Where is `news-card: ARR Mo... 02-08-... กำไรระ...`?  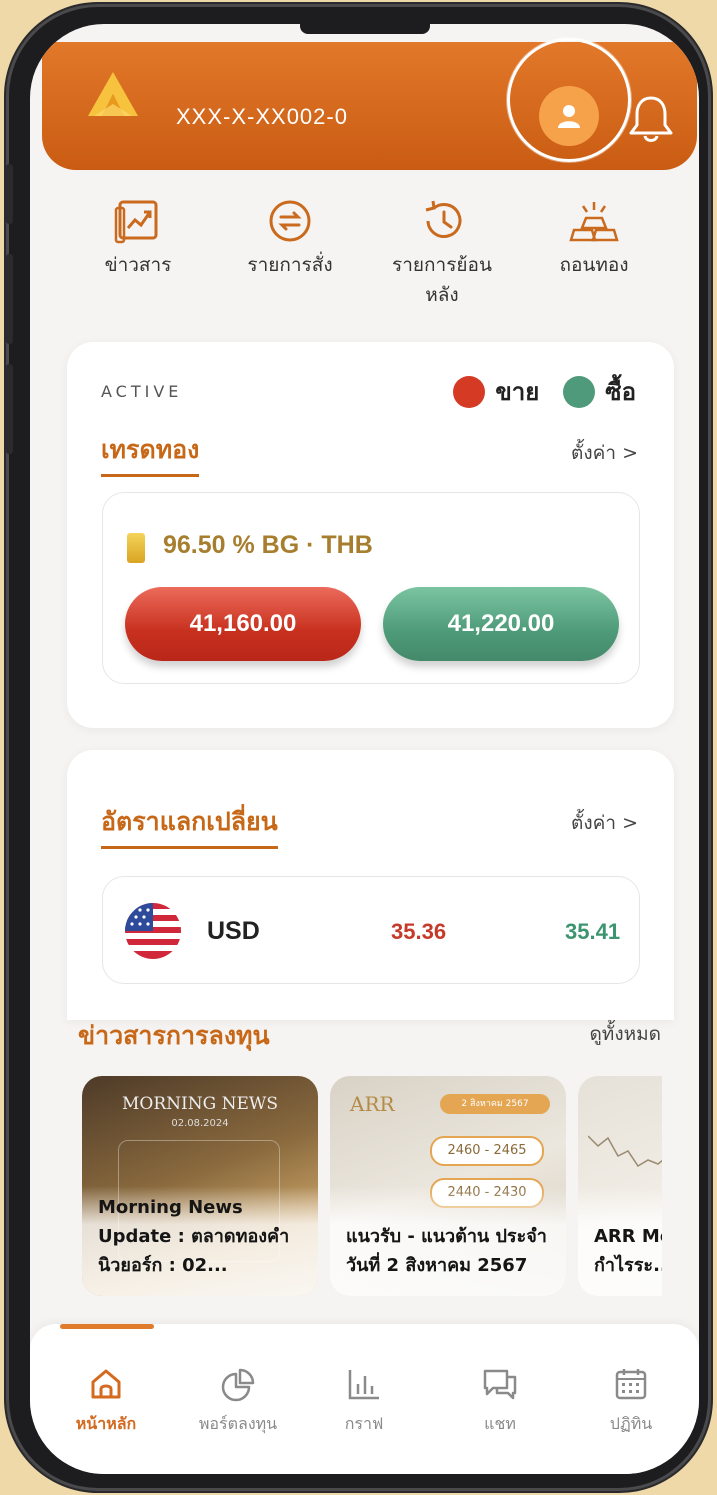 news-card: ARR Mo... 02-08-... กำไรระ... is located at coordinates (620, 1186).